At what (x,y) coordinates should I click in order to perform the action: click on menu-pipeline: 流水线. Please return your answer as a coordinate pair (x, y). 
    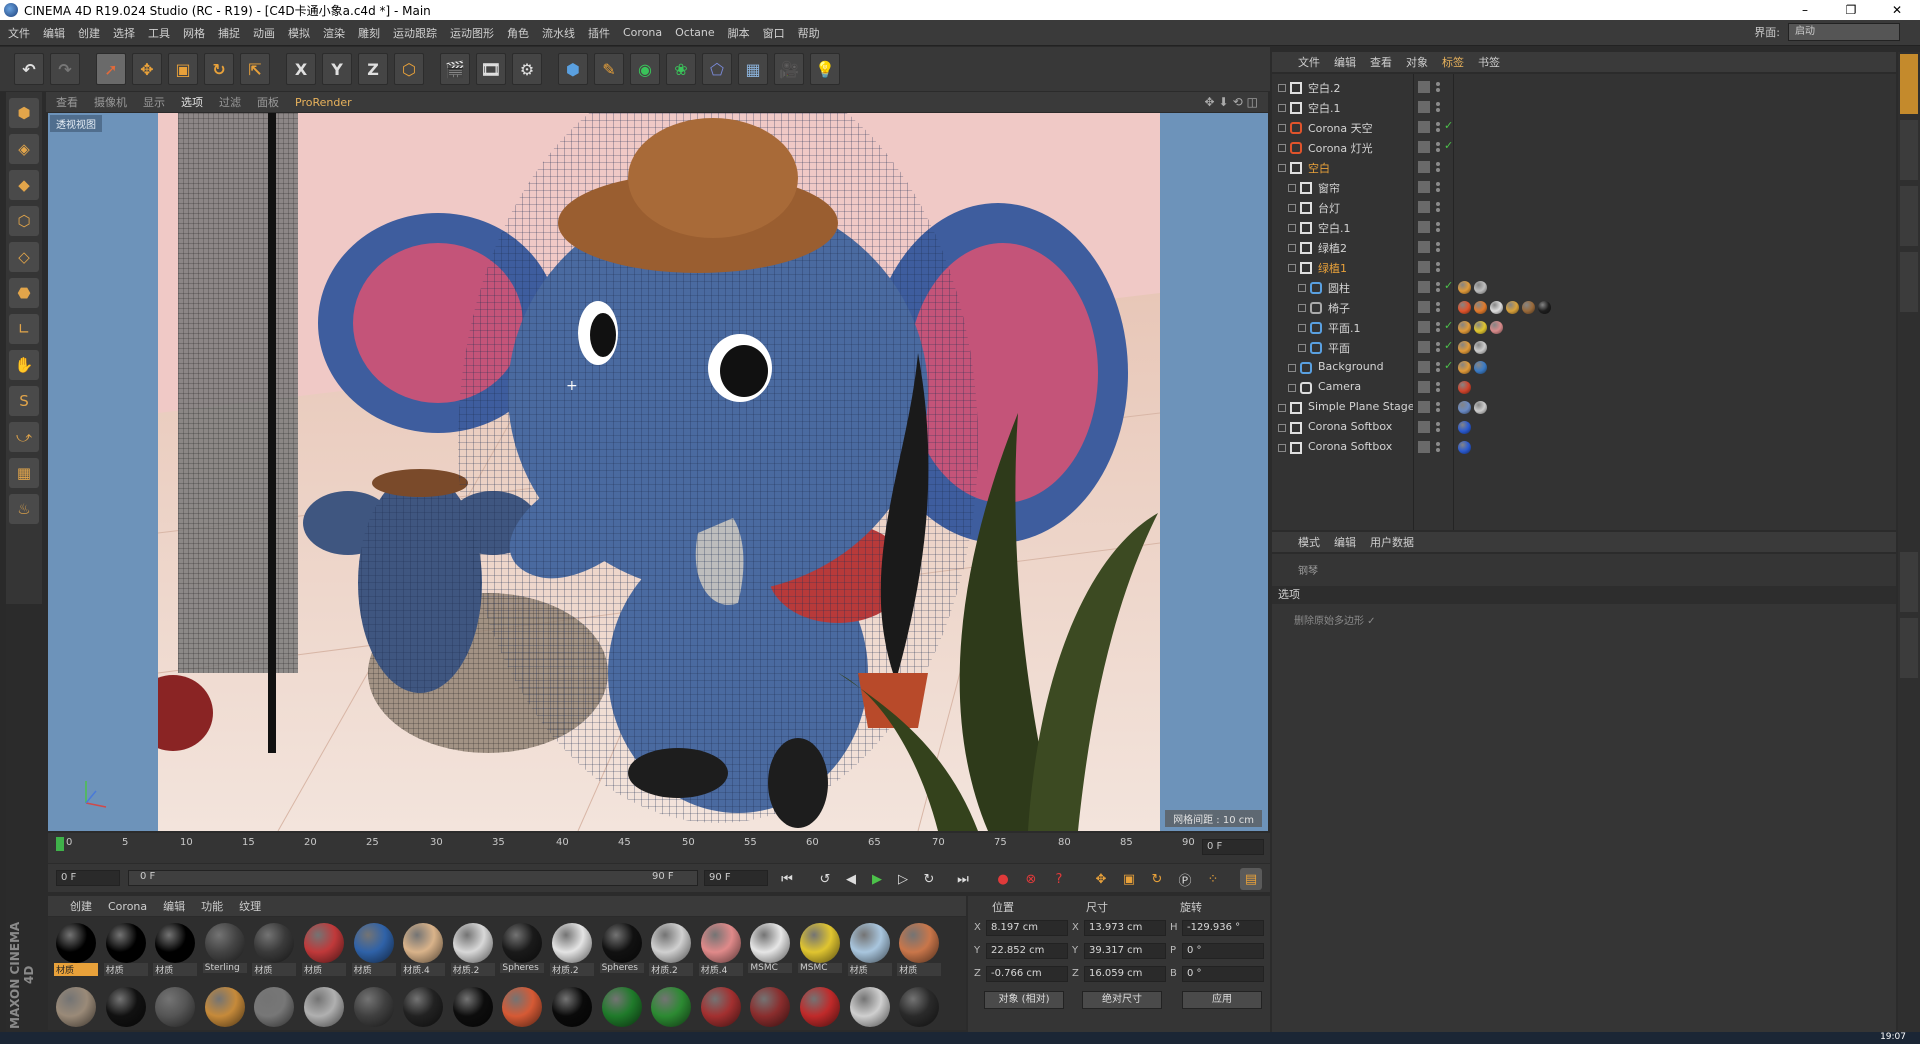
    Looking at the image, I should click on (558, 33).